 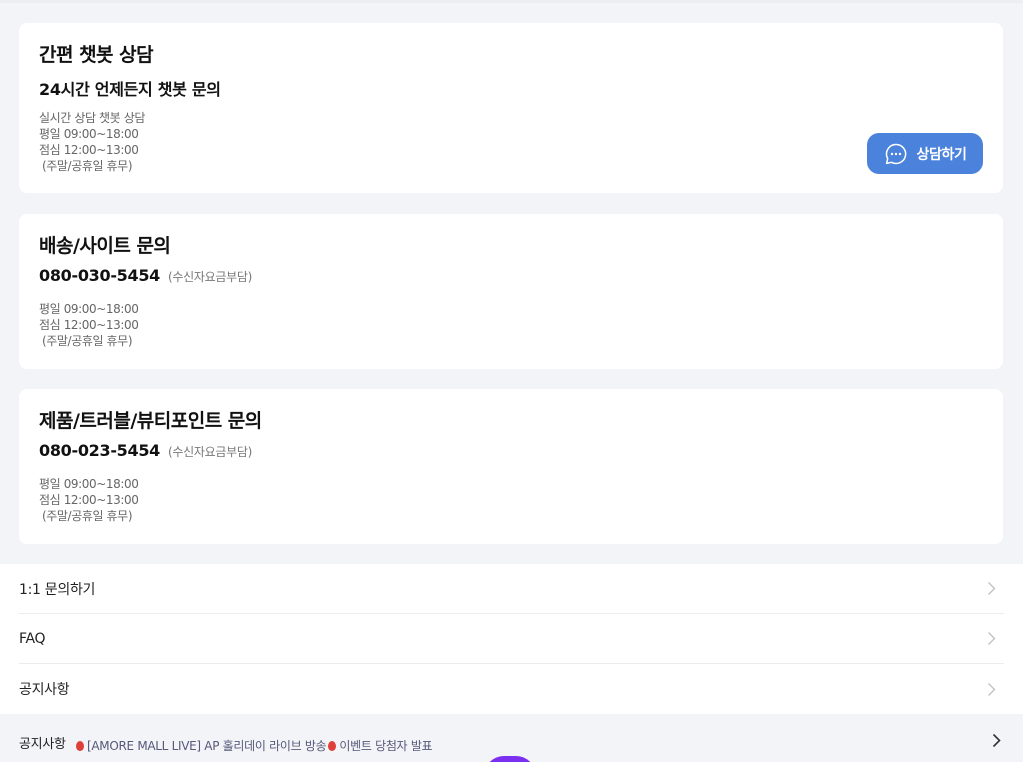 What do you see at coordinates (99, 450) in the screenshot?
I see `product-phone-number: 080-023-5454` at bounding box center [99, 450].